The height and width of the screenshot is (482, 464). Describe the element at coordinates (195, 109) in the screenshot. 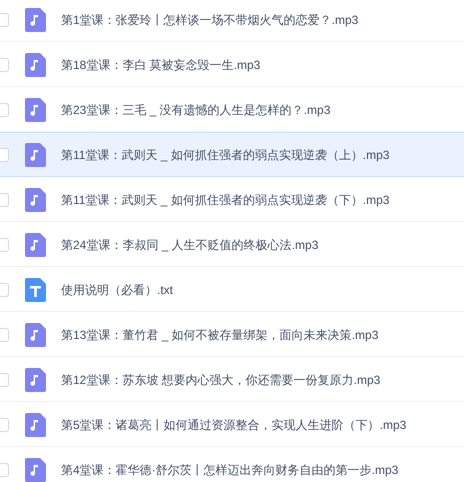

I see `file-name: 第23堂课：三毛 _ 没有遗憾的人生是怎样的？.mp3` at that location.